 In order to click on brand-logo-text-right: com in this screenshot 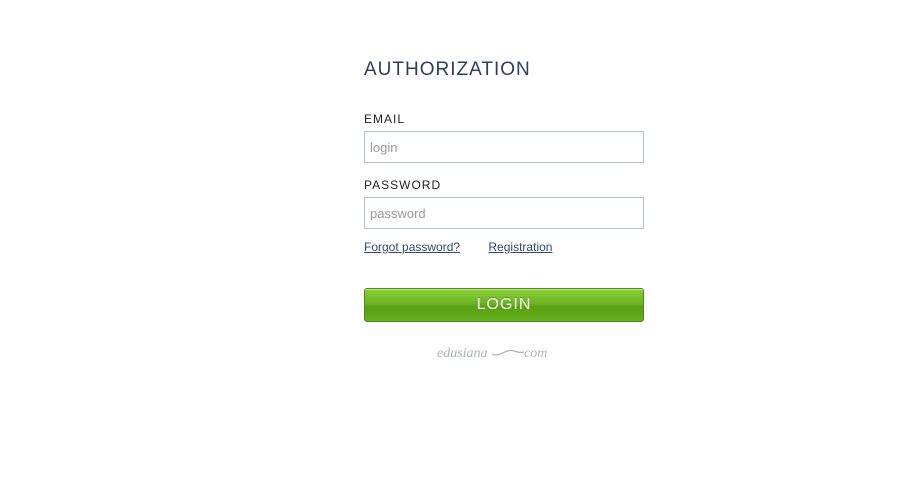, I will do `click(535, 353)`.